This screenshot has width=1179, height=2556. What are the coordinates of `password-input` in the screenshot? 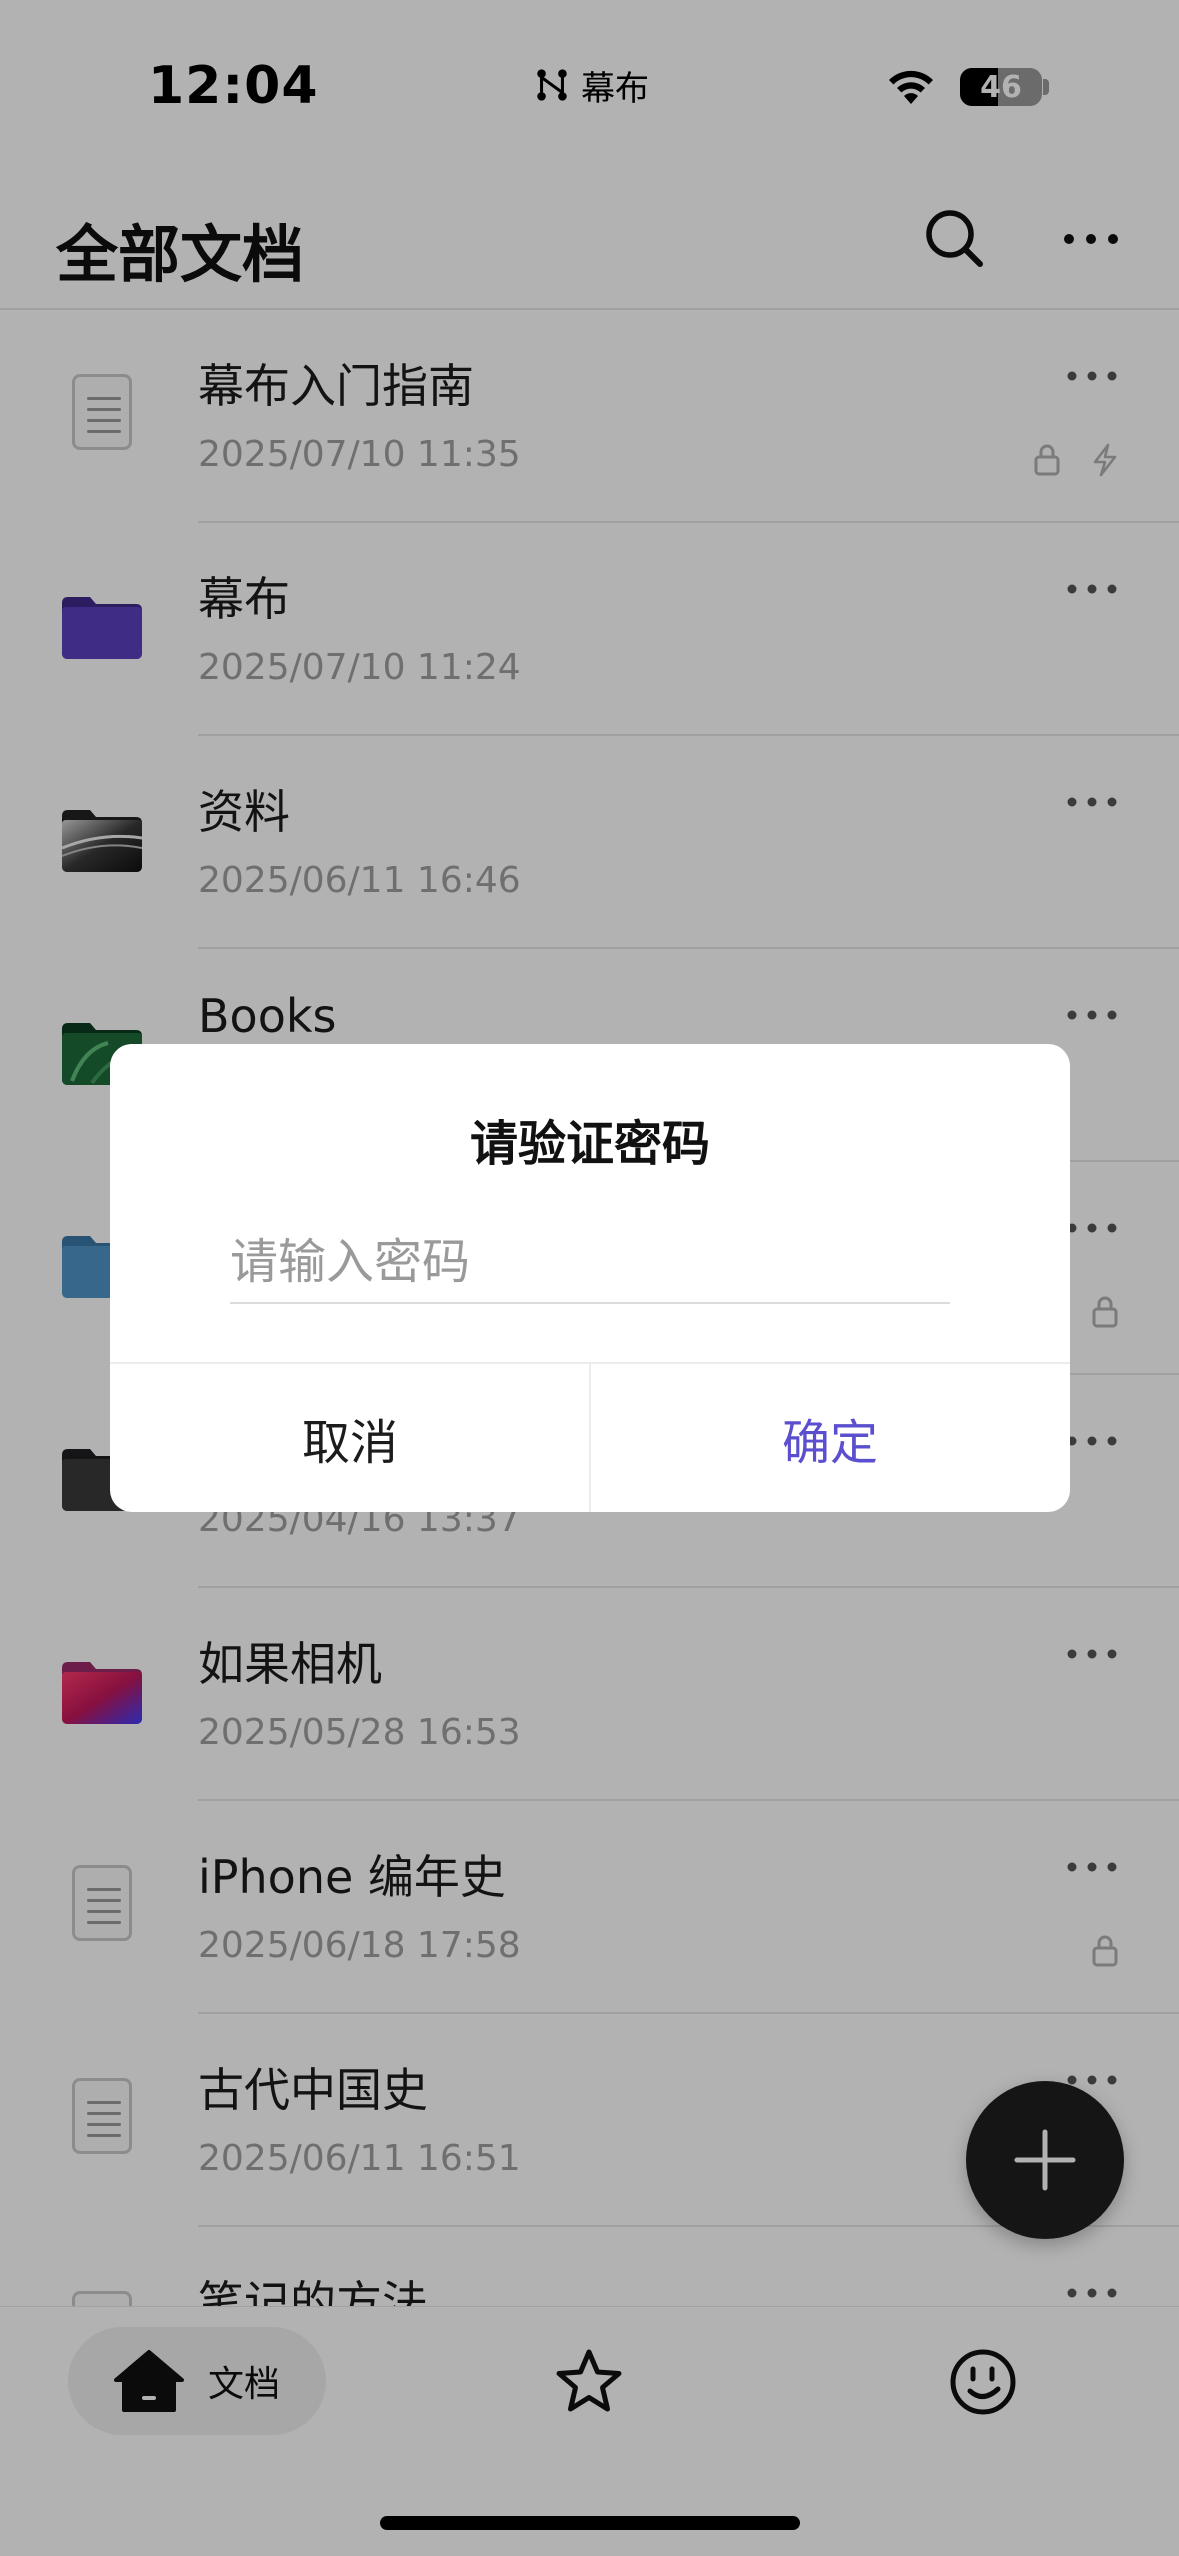 It's located at (590, 1263).